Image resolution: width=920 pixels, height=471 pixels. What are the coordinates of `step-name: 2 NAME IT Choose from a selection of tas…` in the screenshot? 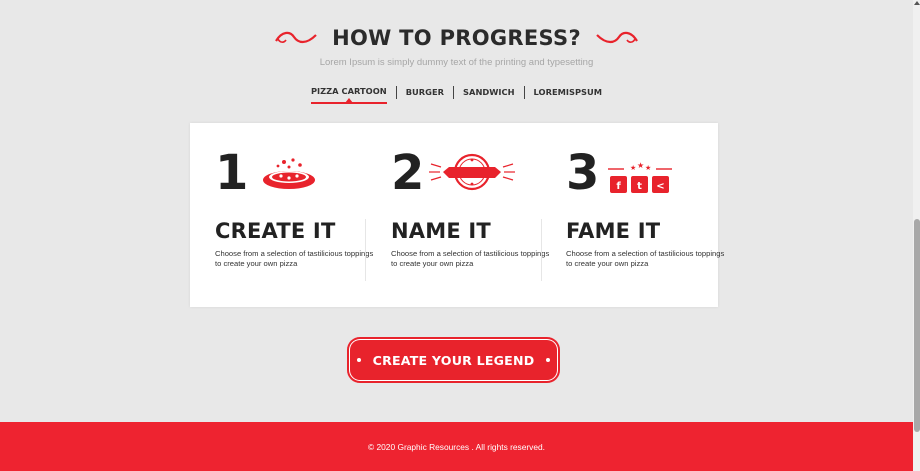 It's located at (476, 215).